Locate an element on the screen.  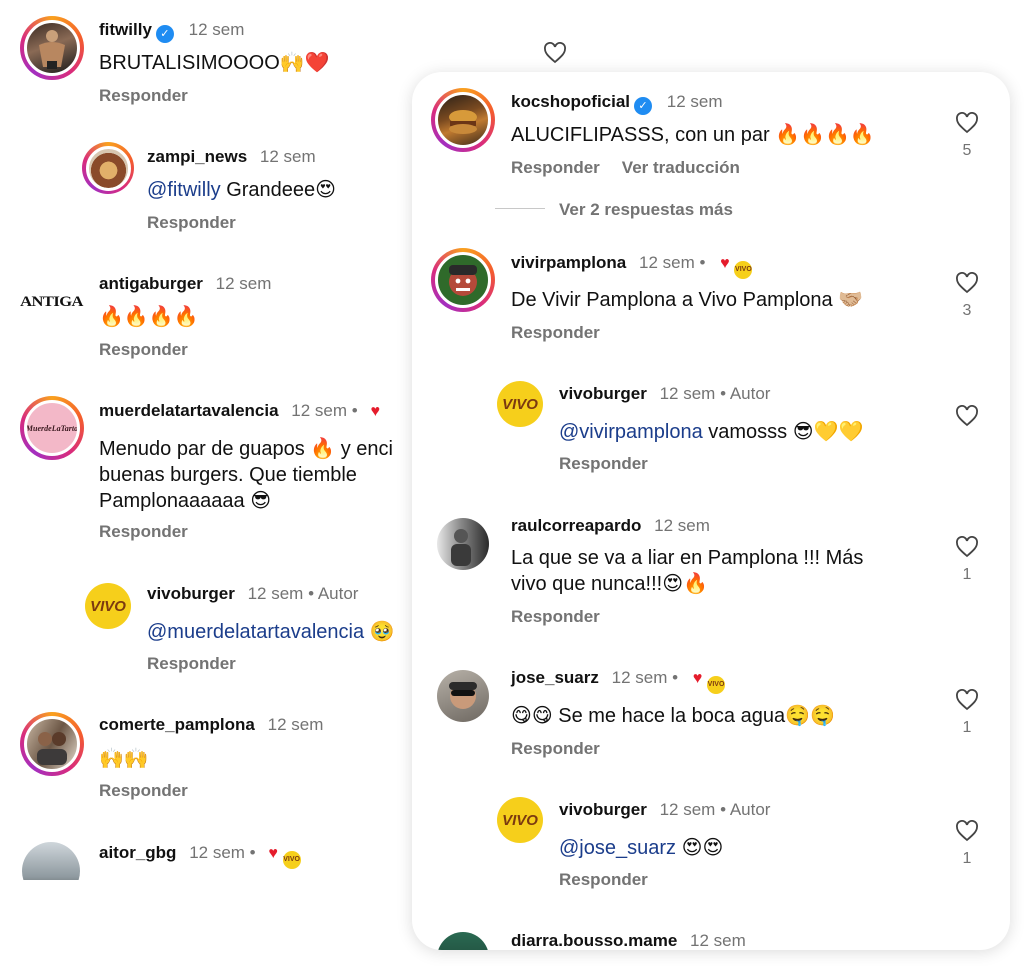
avatar-comerte-pamplona is located at coordinates (52, 744).